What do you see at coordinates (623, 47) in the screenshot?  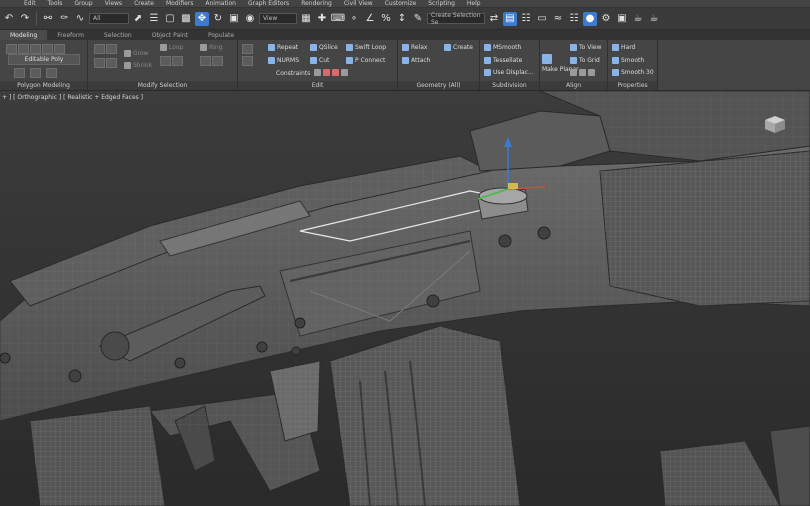 I see `hard-button: Hard` at bounding box center [623, 47].